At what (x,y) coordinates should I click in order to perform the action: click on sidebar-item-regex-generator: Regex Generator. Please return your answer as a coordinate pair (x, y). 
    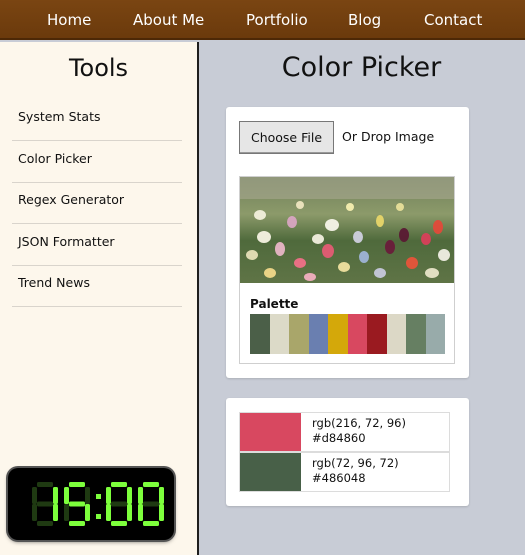
    Looking at the image, I should click on (97, 203).